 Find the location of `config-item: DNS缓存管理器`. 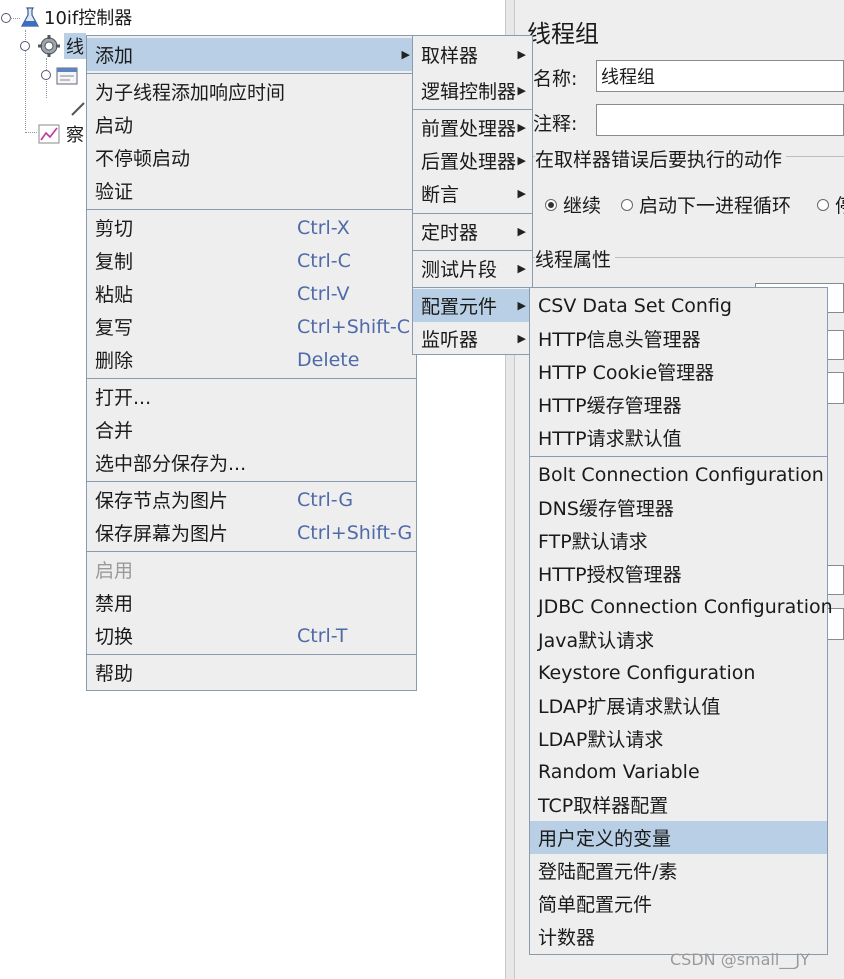

config-item: DNS缓存管理器 is located at coordinates (678, 507).